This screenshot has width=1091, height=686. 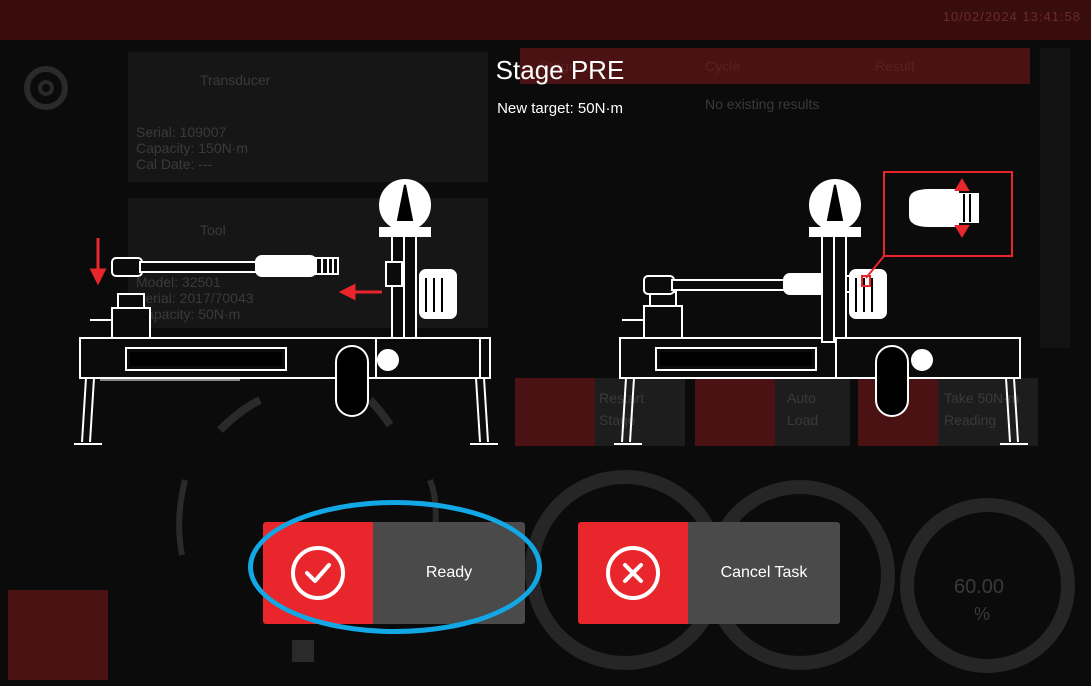 I want to click on ready-icon-box, so click(x=318, y=573).